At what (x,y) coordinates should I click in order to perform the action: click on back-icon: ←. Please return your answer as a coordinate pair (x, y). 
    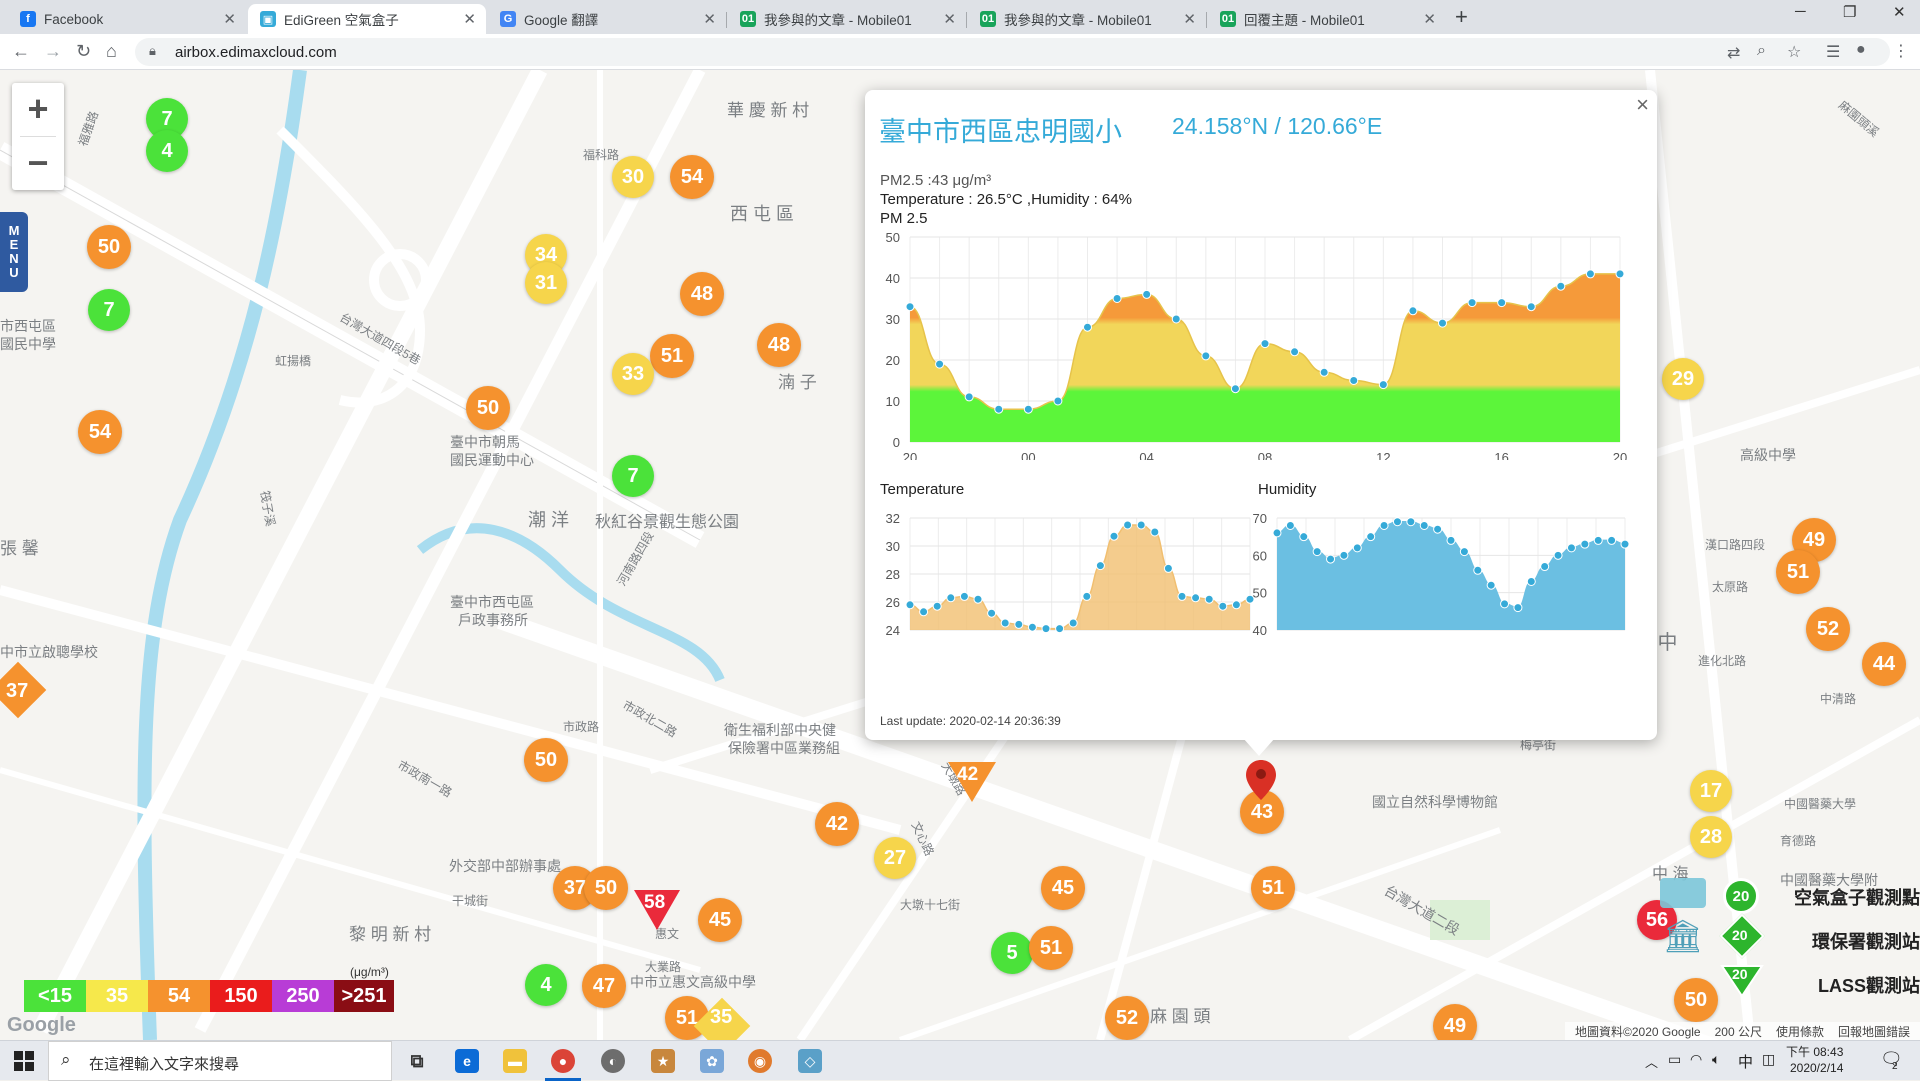
    Looking at the image, I should click on (21, 51).